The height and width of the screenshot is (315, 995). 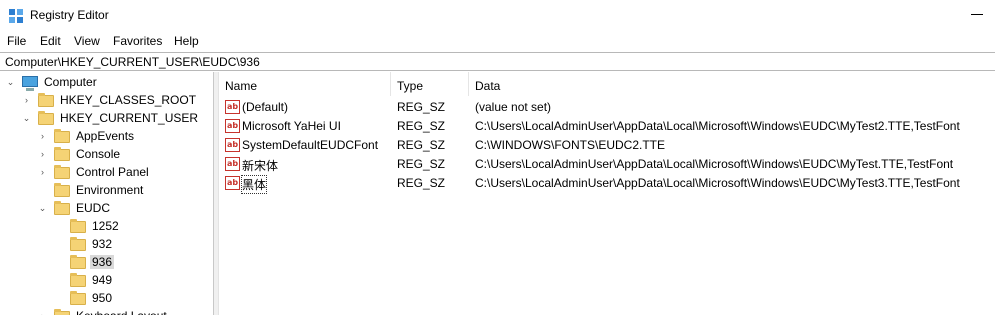 What do you see at coordinates (254, 184) in the screenshot?
I see `value-name: 黑体` at bounding box center [254, 184].